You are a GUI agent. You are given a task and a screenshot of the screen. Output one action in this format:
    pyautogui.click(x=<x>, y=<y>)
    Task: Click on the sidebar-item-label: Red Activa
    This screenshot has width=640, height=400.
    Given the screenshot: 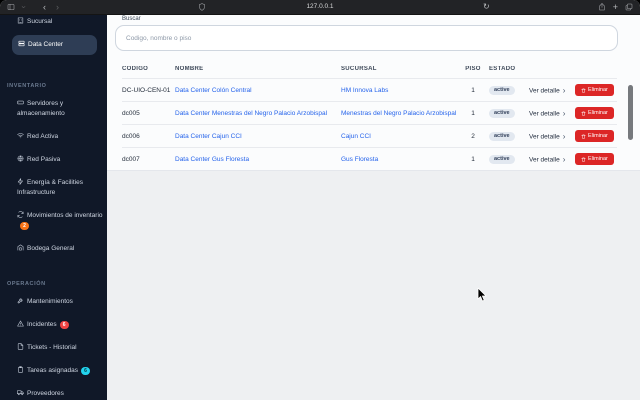 What is the action you would take?
    pyautogui.click(x=43, y=136)
    